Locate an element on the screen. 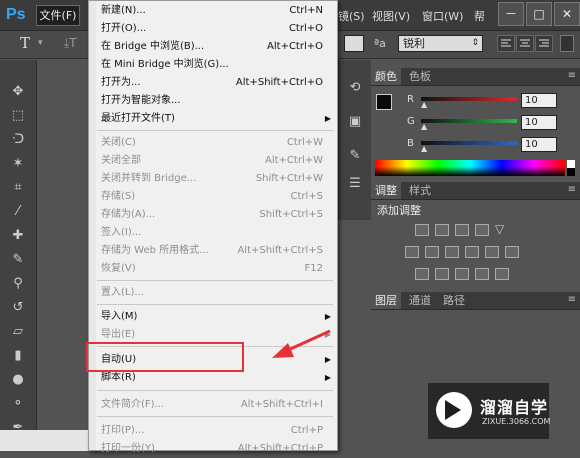 This screenshot has width=580, height=458. healing-brush-tool-icon: ✚ is located at coordinates (18, 236).